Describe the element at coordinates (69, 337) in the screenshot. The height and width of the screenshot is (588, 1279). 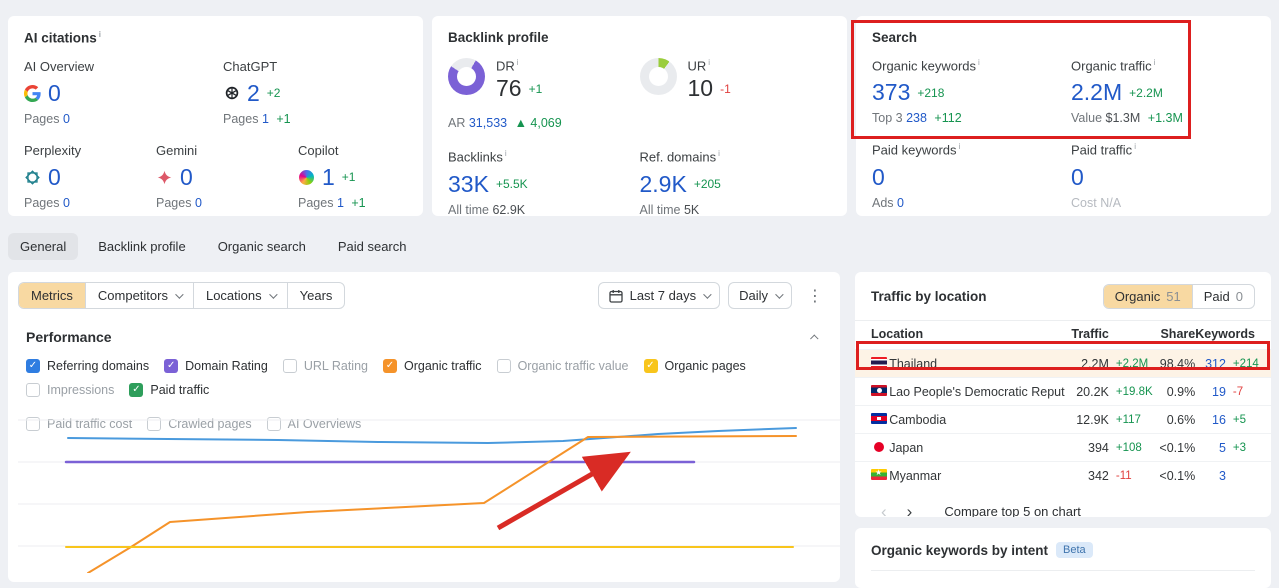
I see `performance-title: Performance` at that location.